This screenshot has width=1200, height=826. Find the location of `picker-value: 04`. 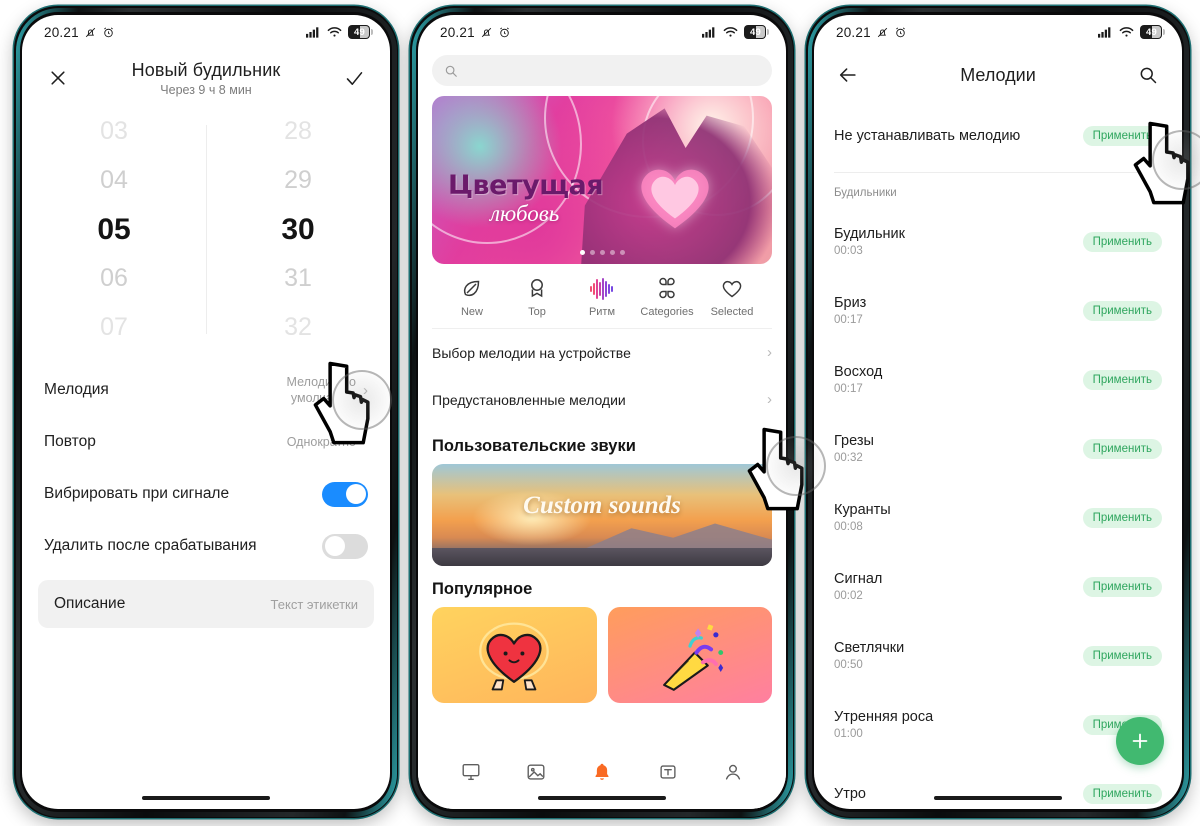

picker-value: 04 is located at coordinates (114, 180).